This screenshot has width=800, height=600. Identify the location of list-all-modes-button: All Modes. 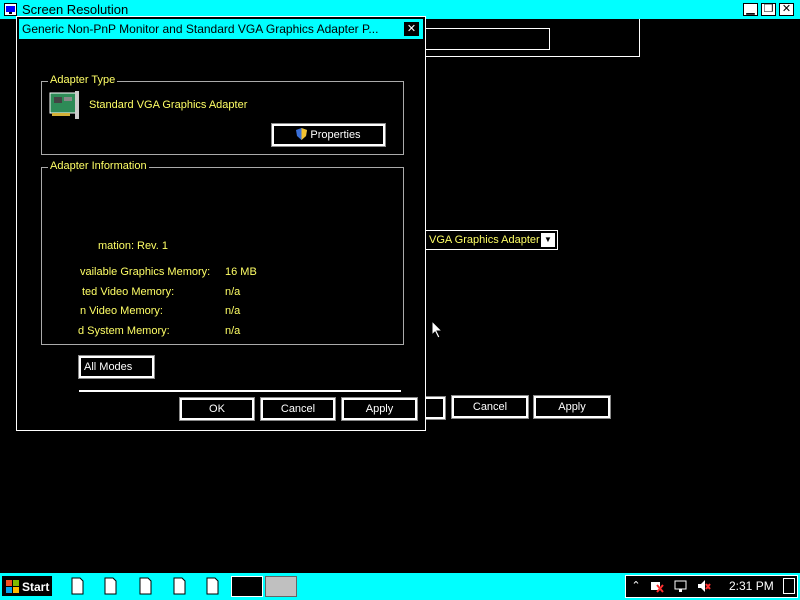
(116, 367).